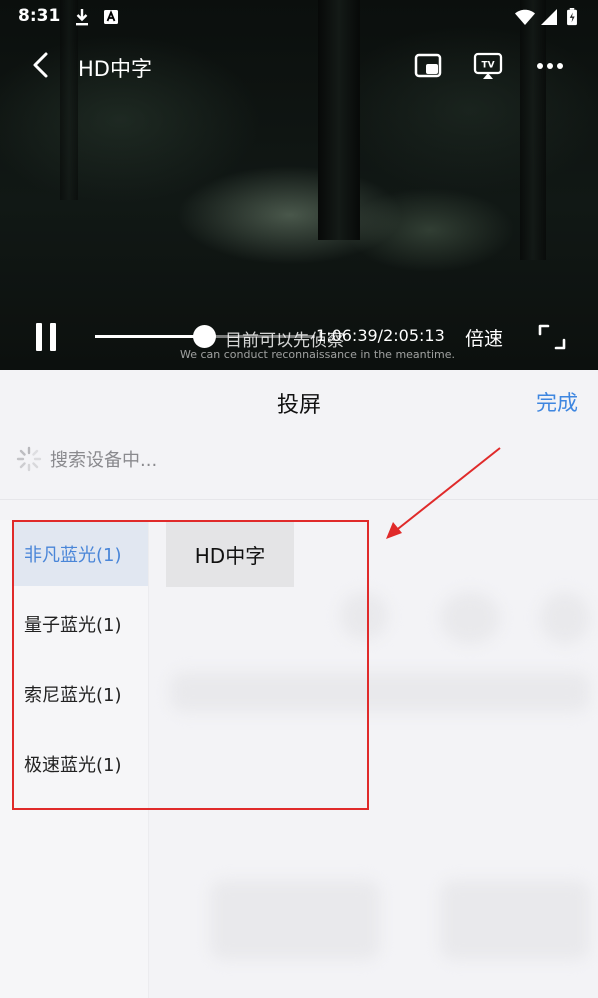 The image size is (598, 998). What do you see at coordinates (299, 499) in the screenshot?
I see `divider` at bounding box center [299, 499].